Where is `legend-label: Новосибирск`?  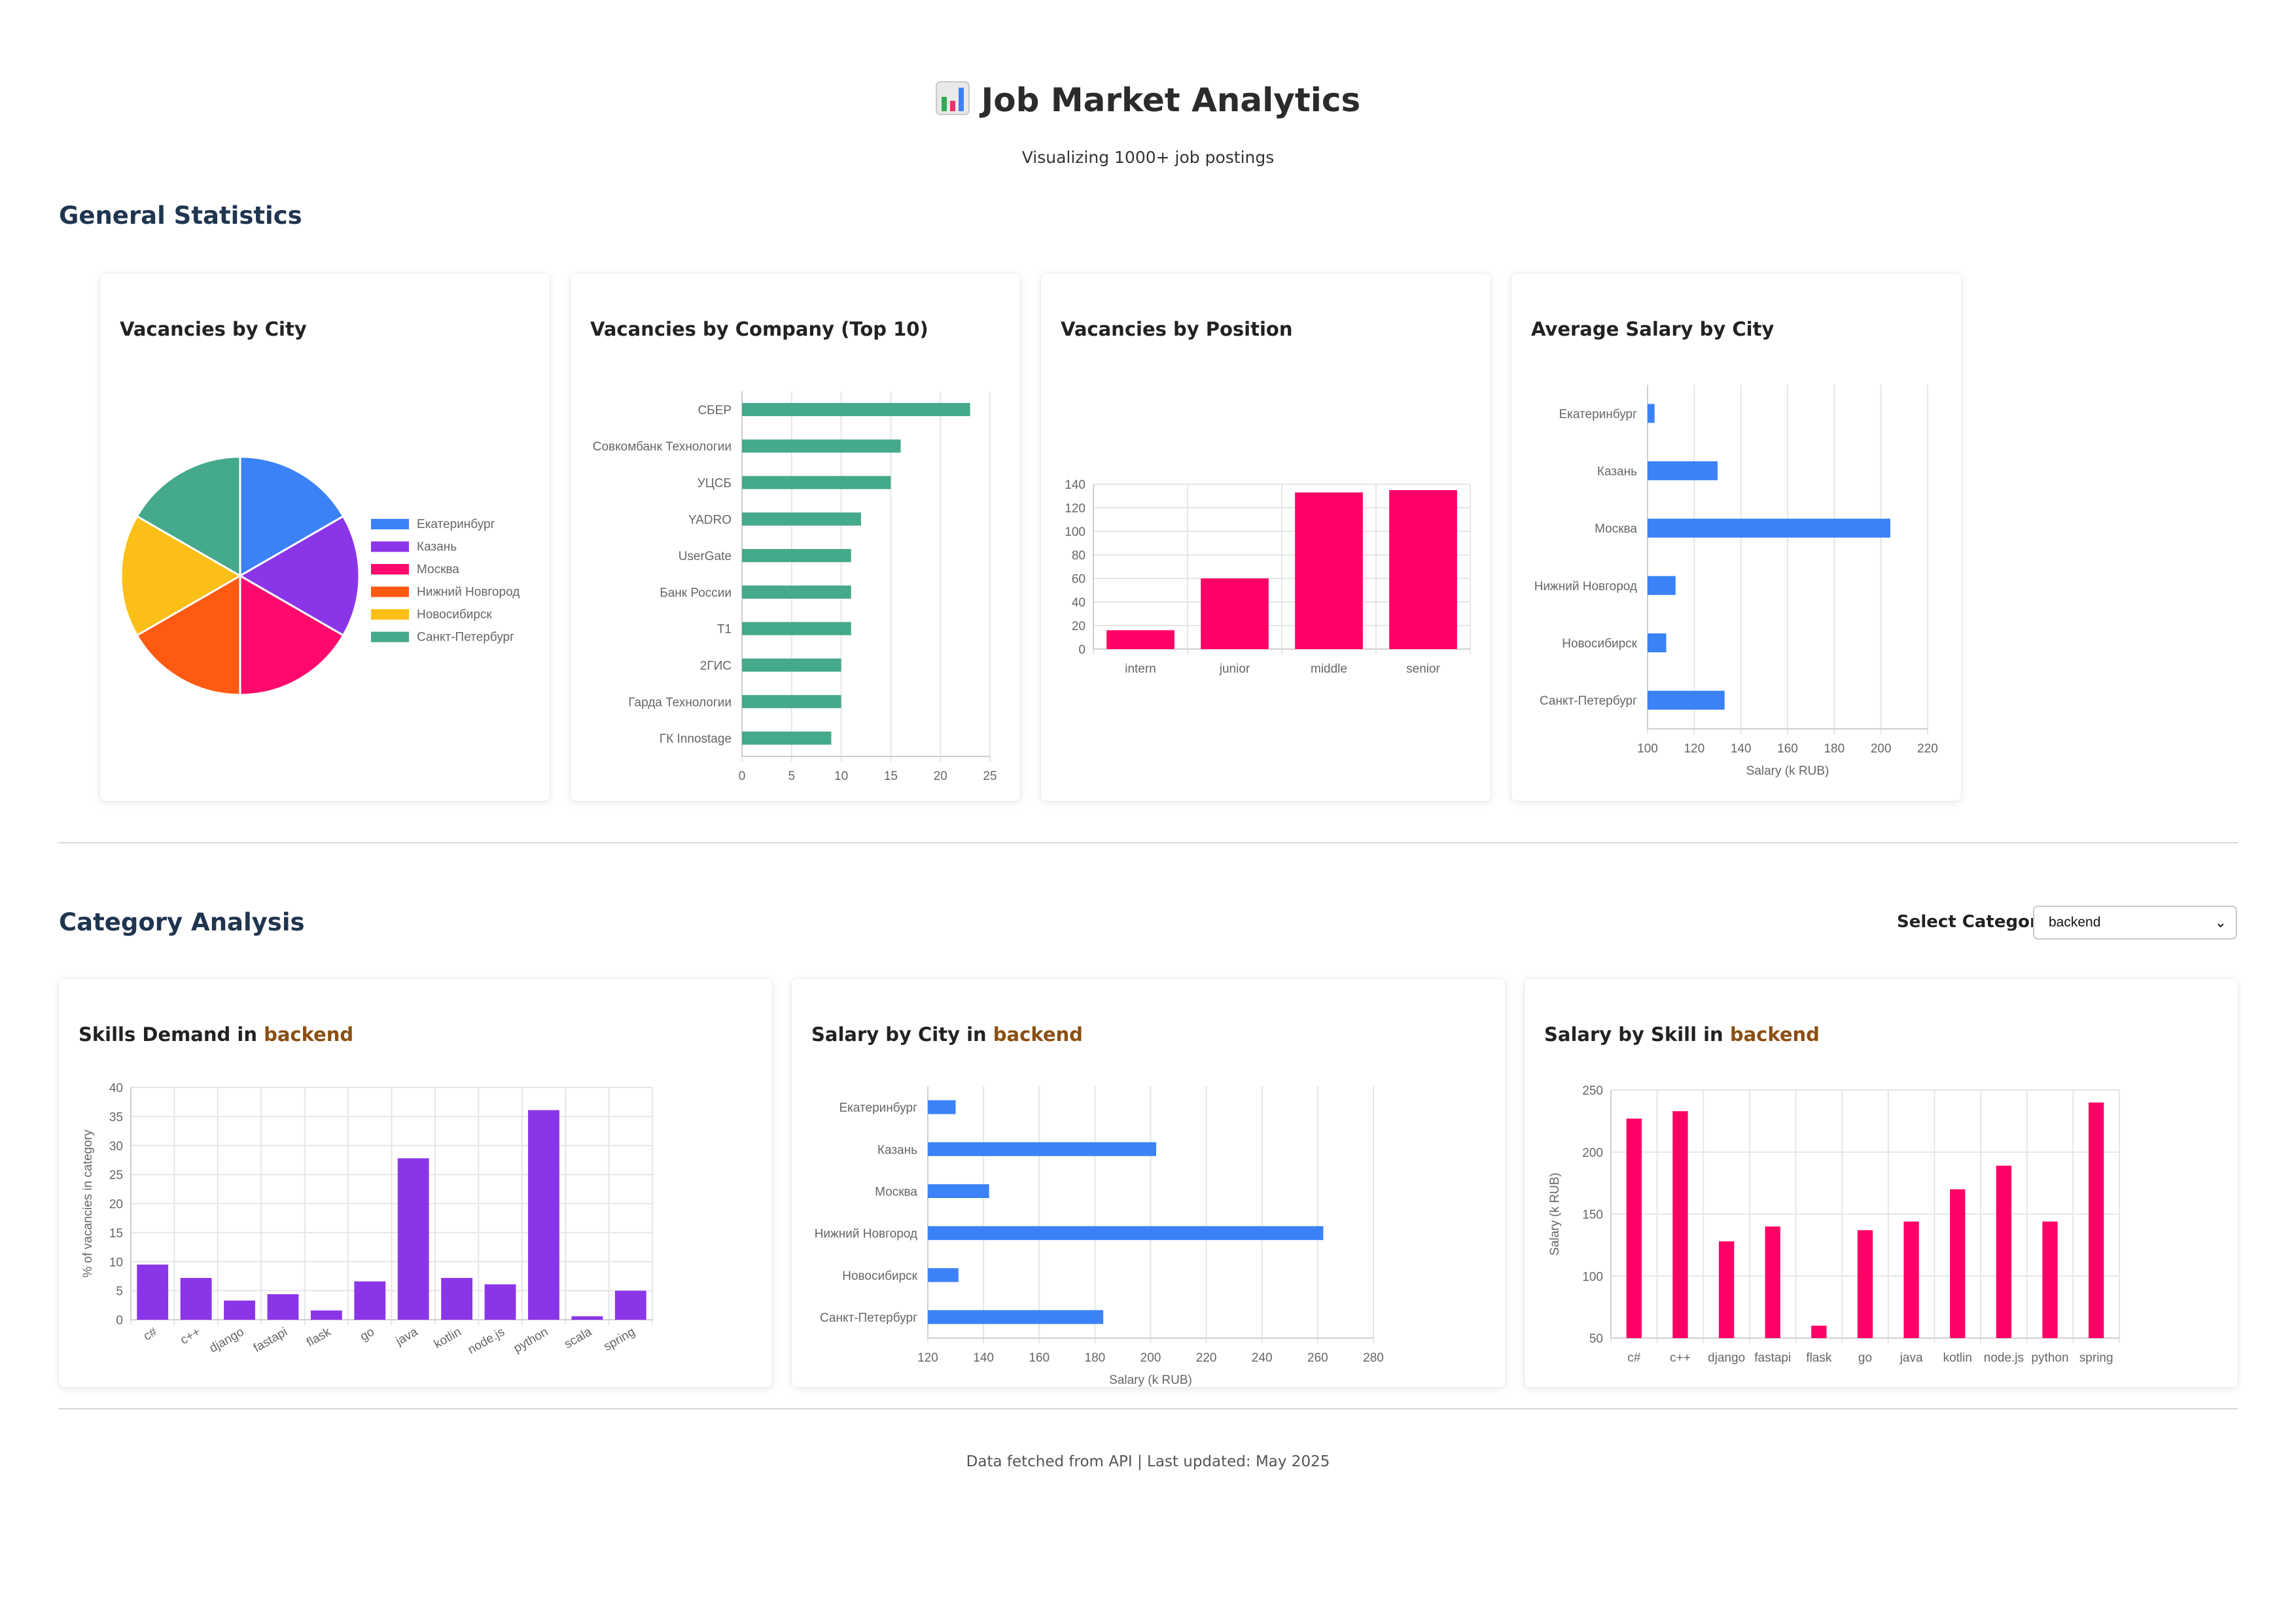
legend-label: Новосибирск is located at coordinates (455, 615).